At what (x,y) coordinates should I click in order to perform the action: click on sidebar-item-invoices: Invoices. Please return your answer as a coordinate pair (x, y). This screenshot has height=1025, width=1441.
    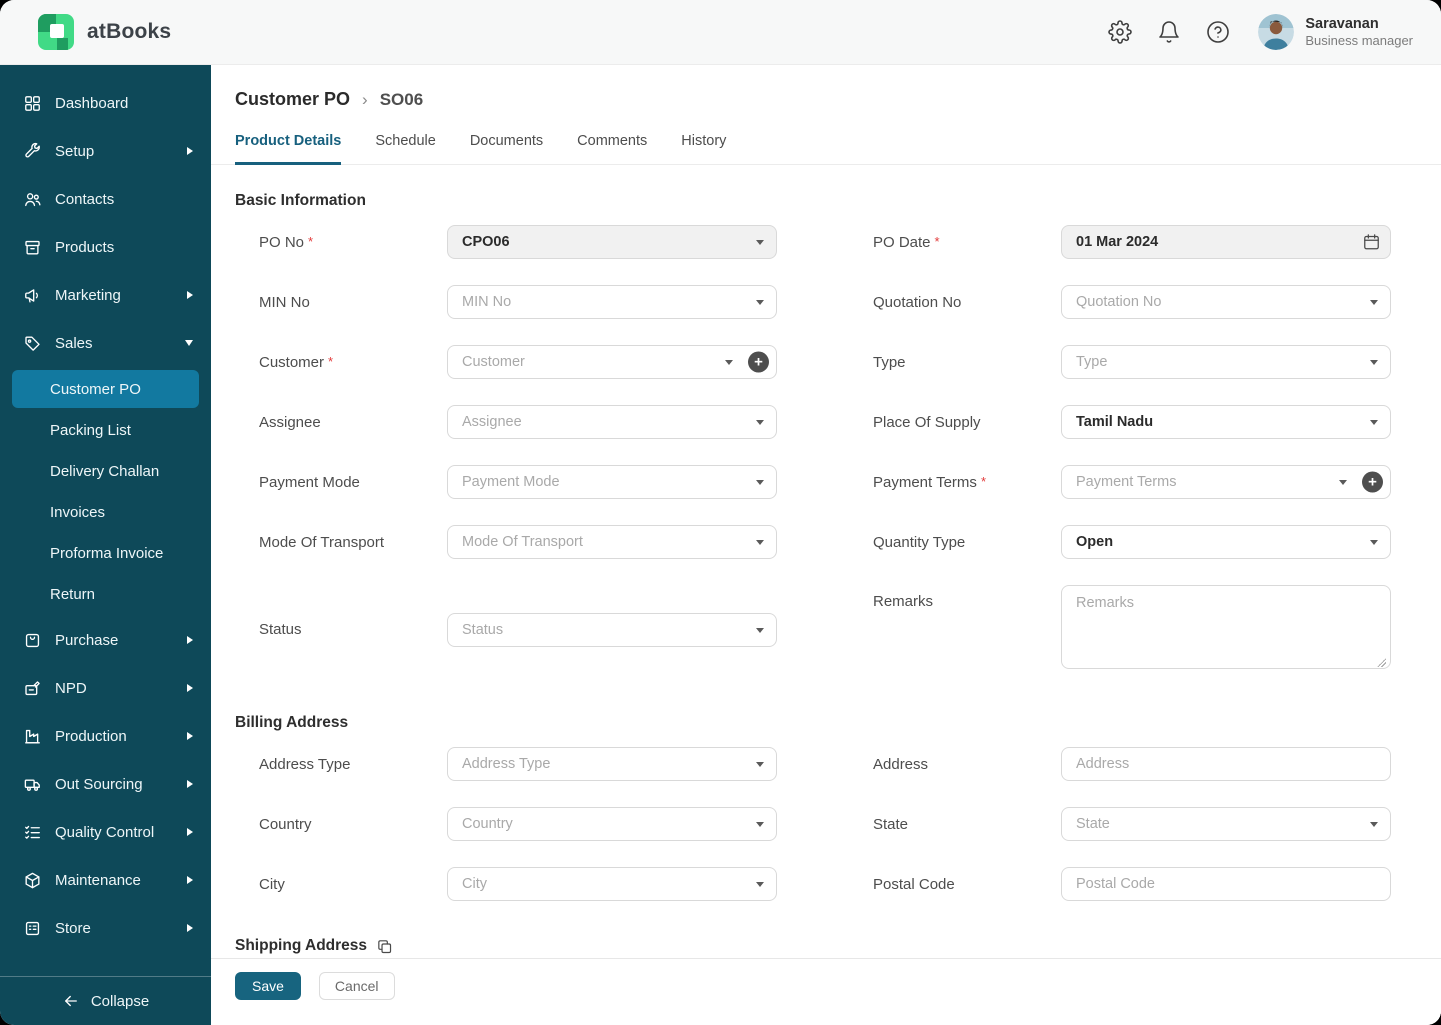
    Looking at the image, I should click on (105, 512).